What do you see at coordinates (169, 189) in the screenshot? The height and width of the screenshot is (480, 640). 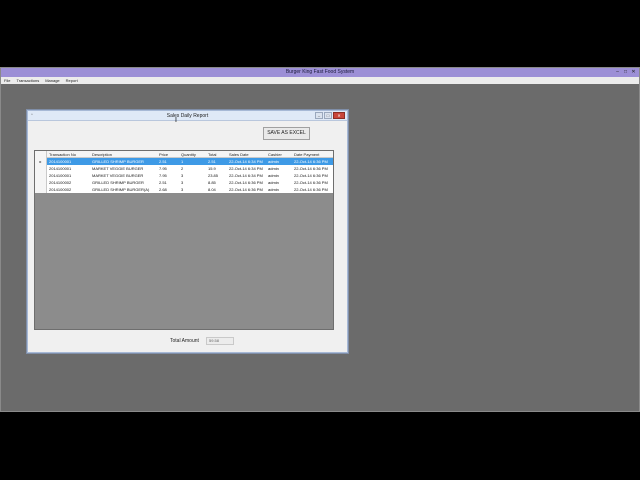 I see `cell-price: 2.68` at bounding box center [169, 189].